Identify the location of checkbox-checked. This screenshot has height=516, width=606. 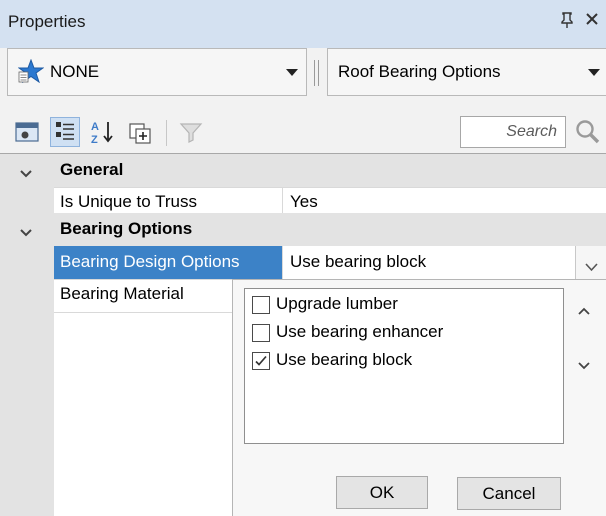
(261, 361).